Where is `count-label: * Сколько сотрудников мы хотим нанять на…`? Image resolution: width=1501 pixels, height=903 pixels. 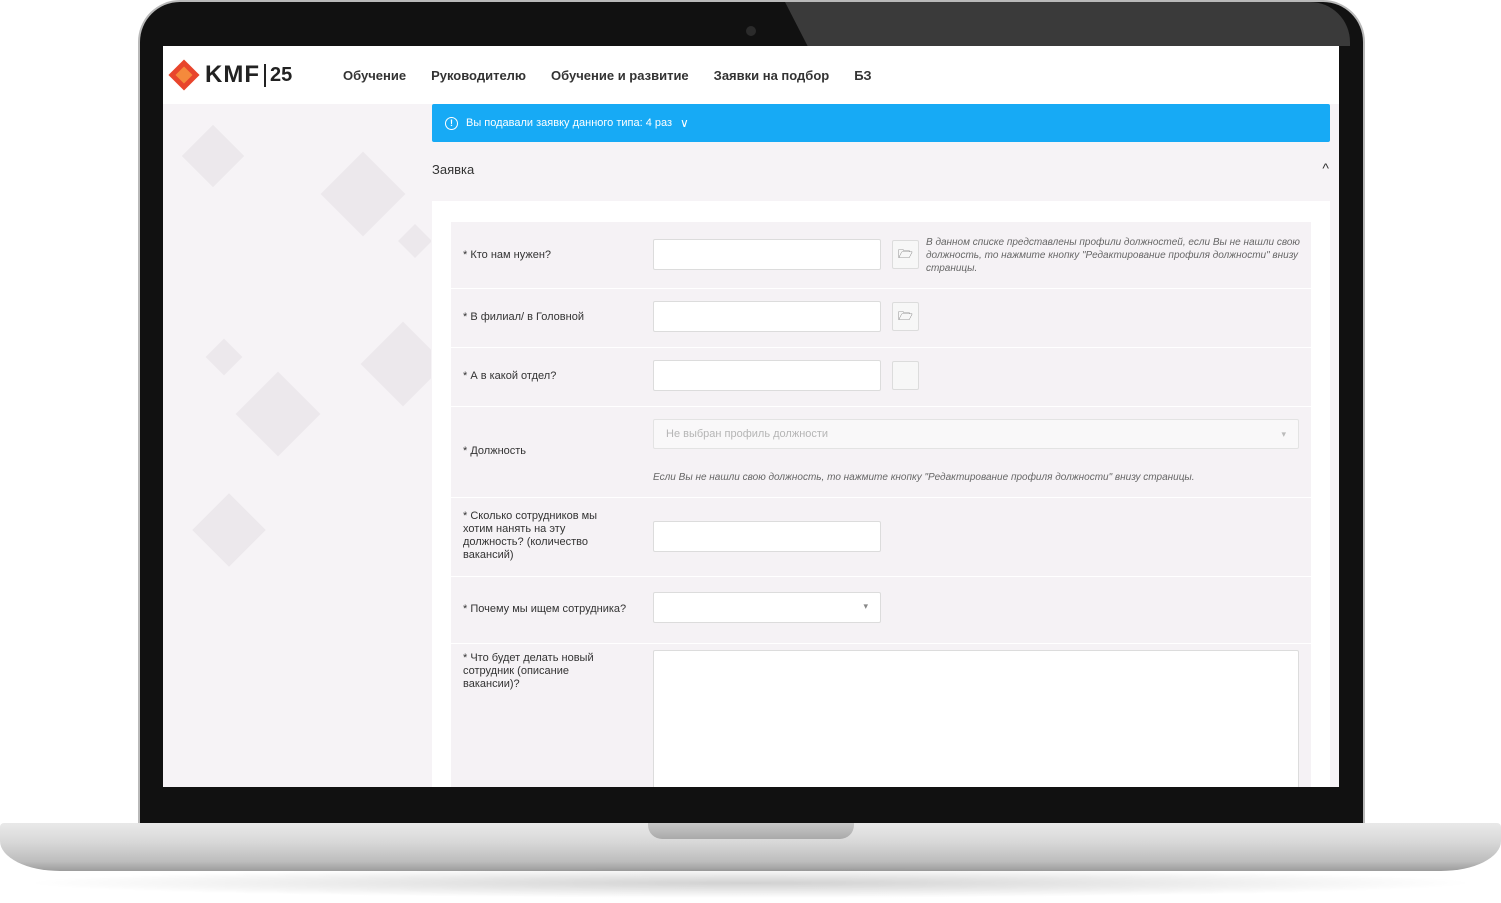 count-label: * Сколько сотрудников мы хотим нанять на… is located at coordinates (530, 535).